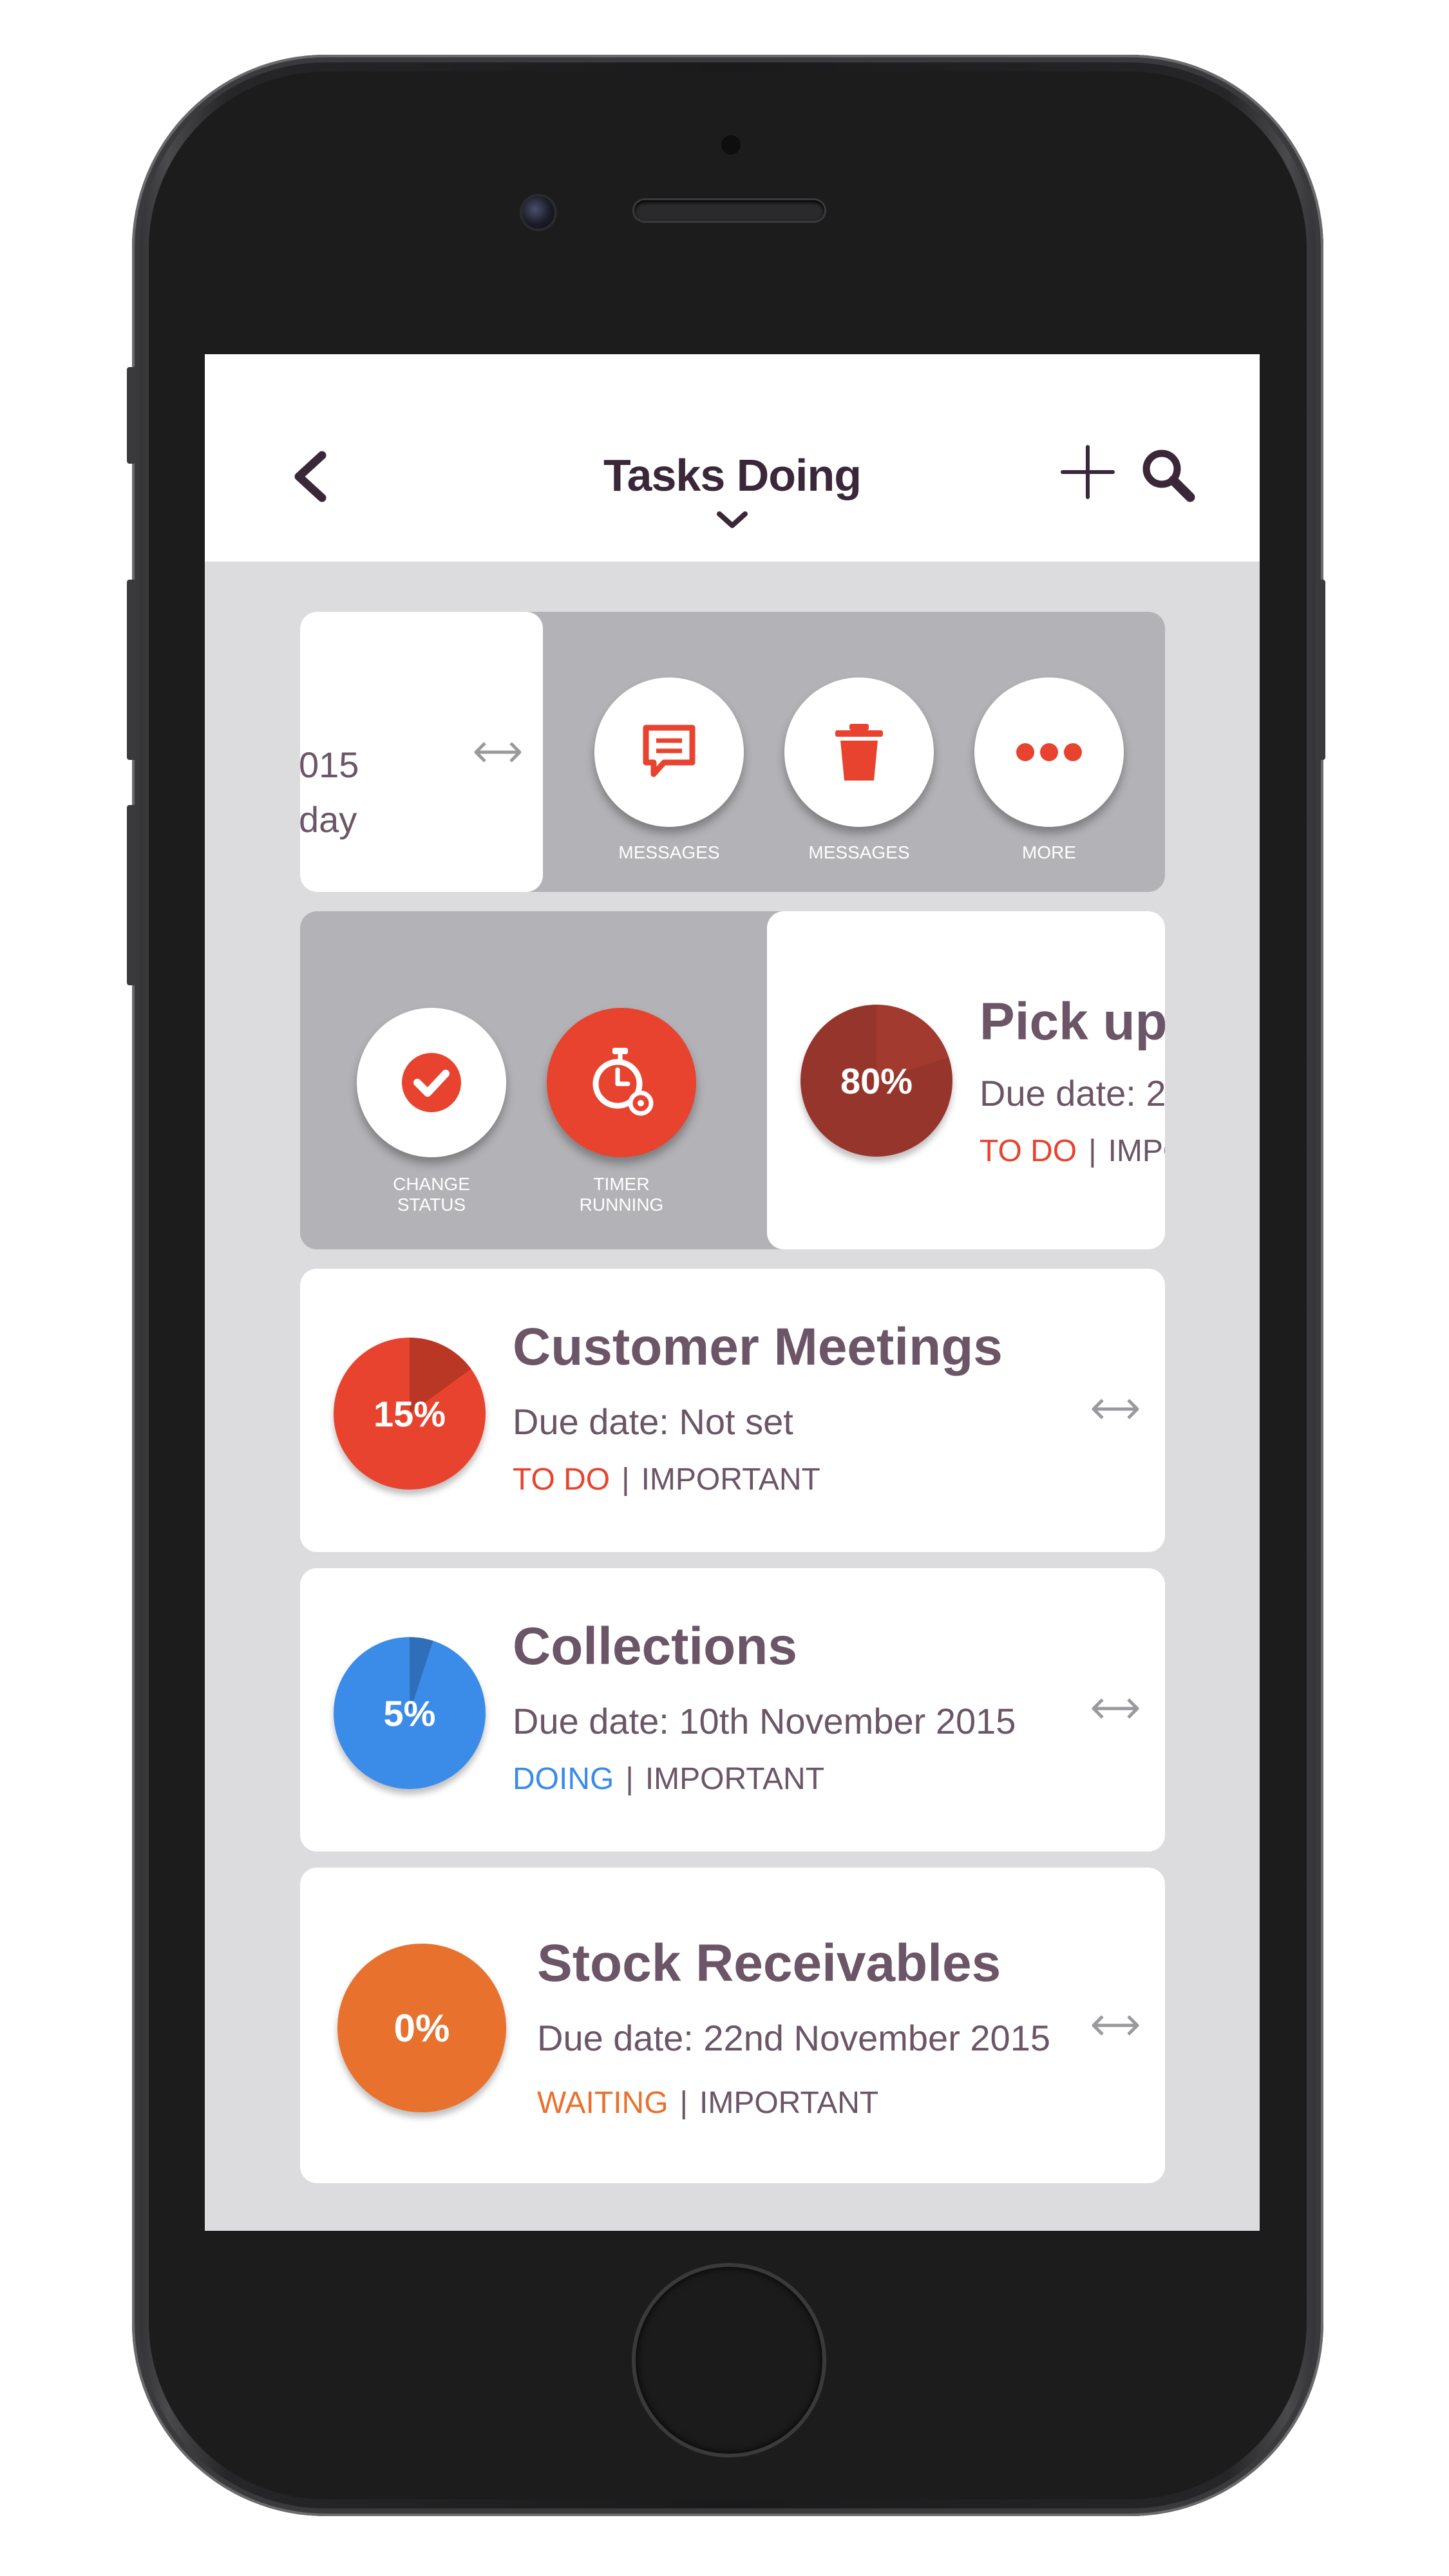 Image resolution: width=1449 pixels, height=2576 pixels. I want to click on message-icon, so click(669, 750).